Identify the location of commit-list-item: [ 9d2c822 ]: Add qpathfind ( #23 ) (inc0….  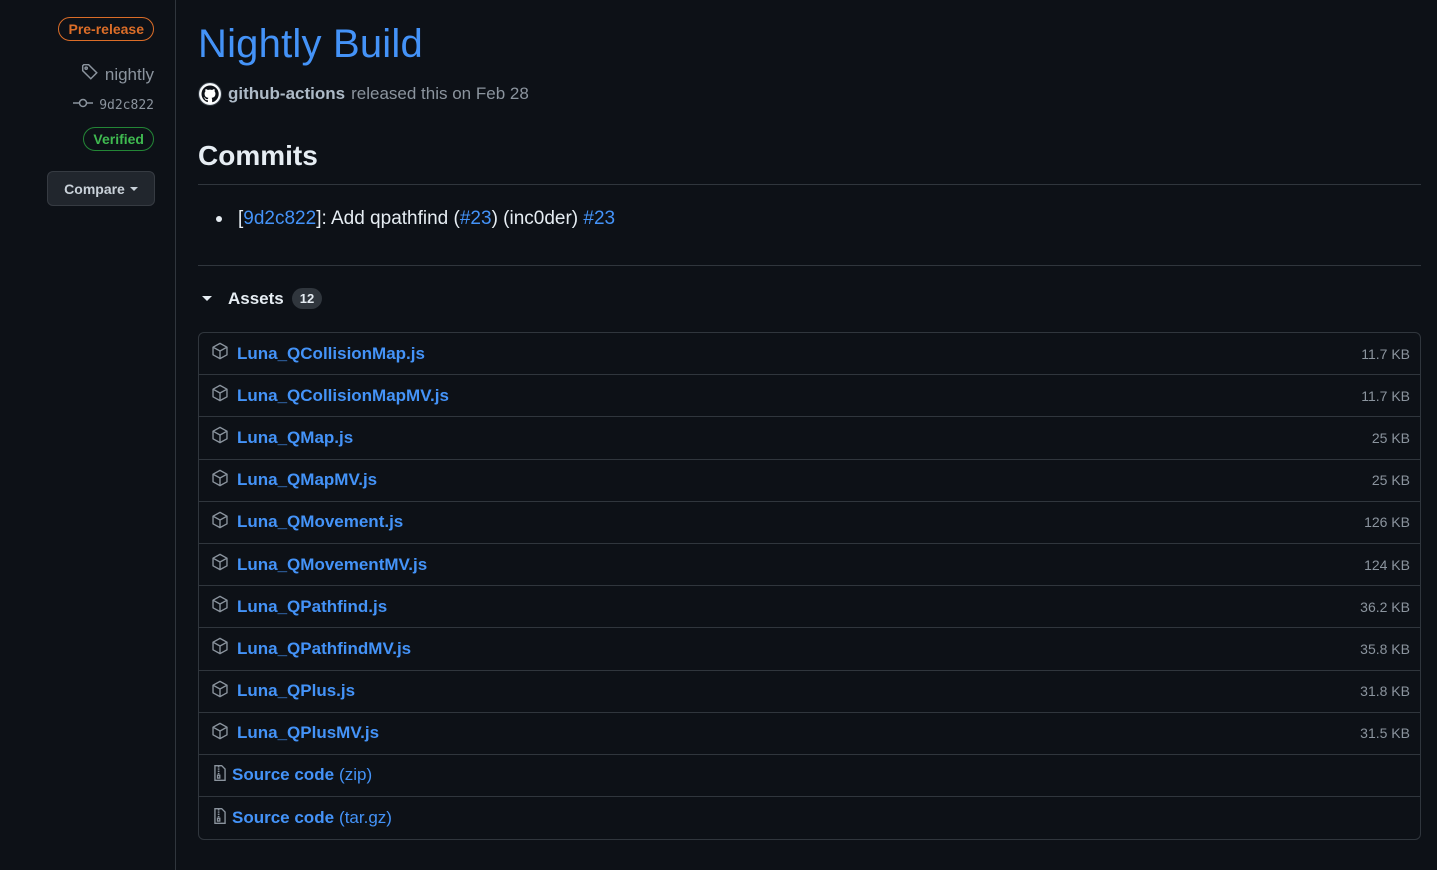
(415, 219).